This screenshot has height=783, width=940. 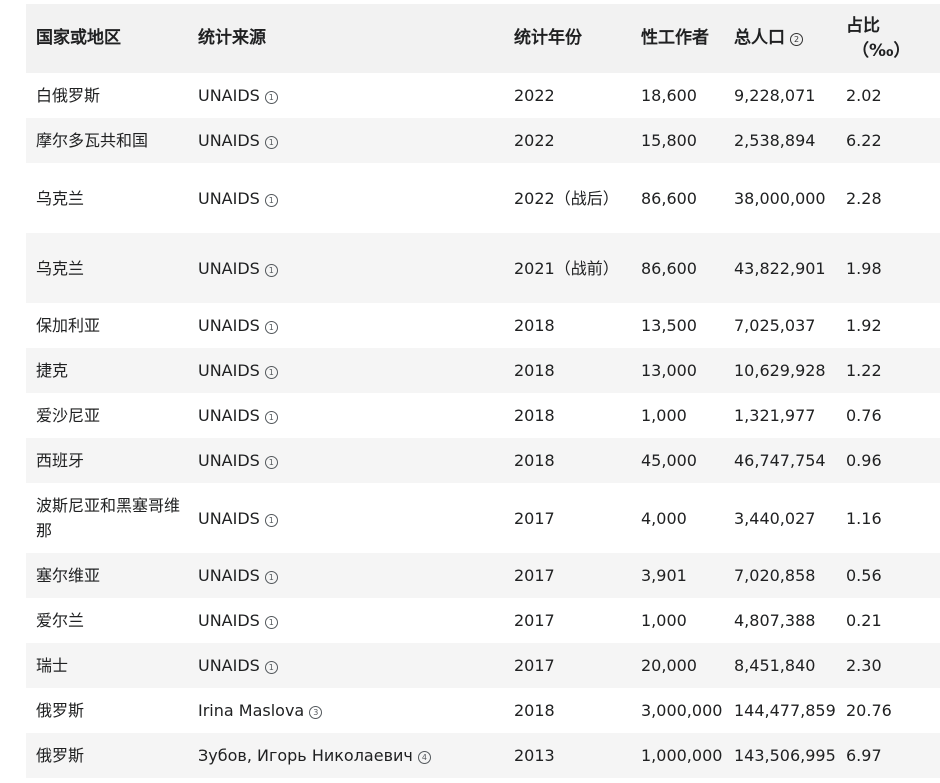 What do you see at coordinates (107, 38) in the screenshot?
I see `header-country: 国家或地区` at bounding box center [107, 38].